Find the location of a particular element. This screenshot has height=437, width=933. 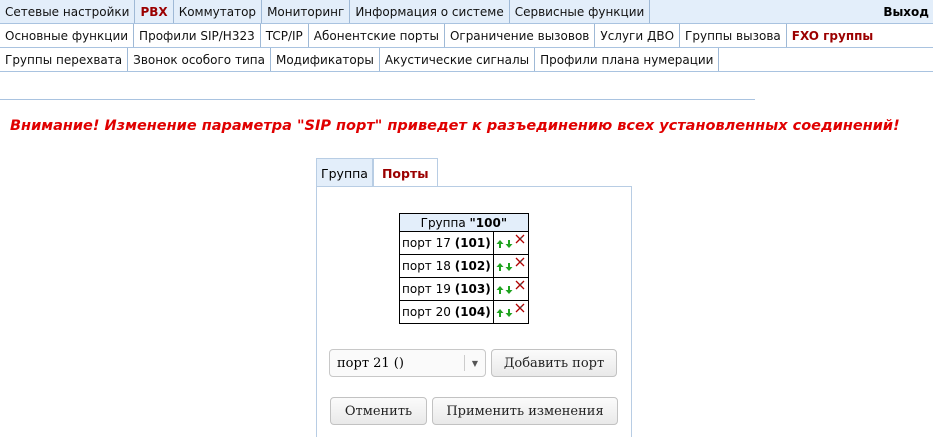

sub-nav-fxo-groups: FXO группы is located at coordinates (837, 36).